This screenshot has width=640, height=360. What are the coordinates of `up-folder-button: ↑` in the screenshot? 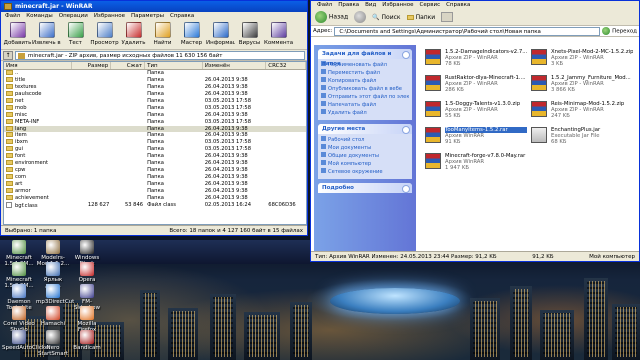 It's located at (8, 55).